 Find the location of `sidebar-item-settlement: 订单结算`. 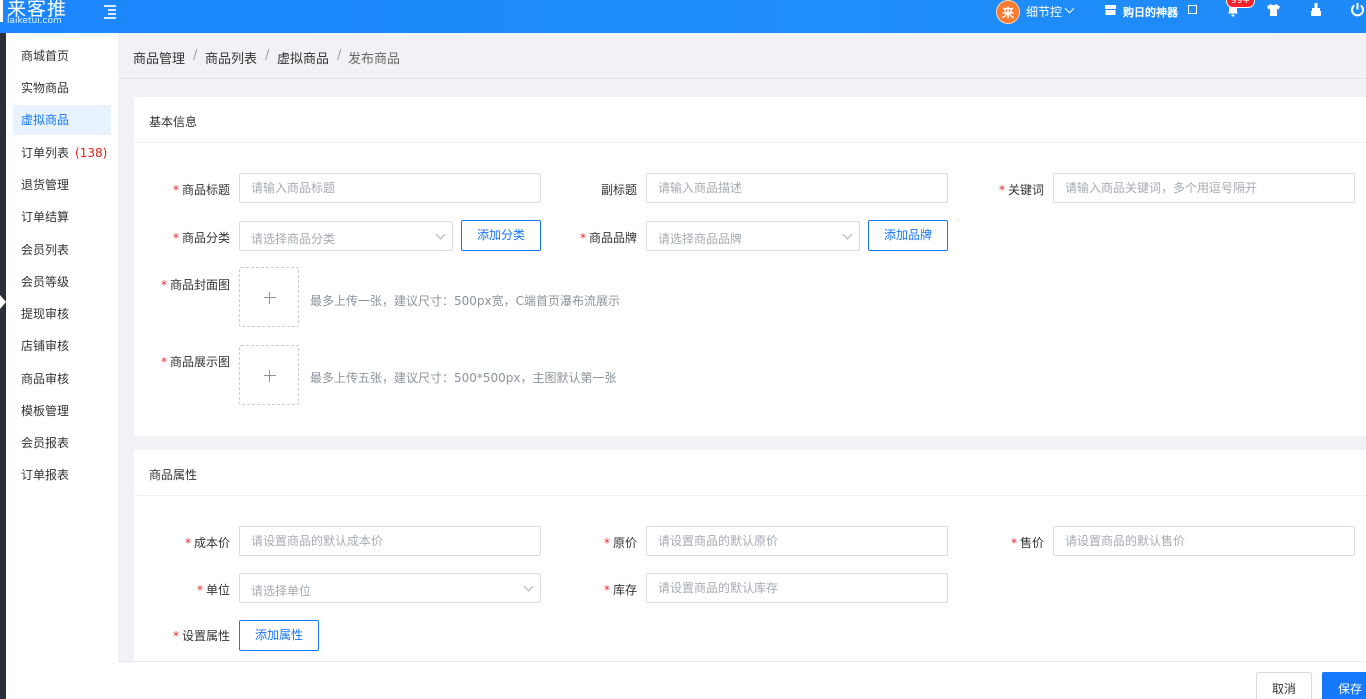

sidebar-item-settlement: 订单结算 is located at coordinates (62, 217).